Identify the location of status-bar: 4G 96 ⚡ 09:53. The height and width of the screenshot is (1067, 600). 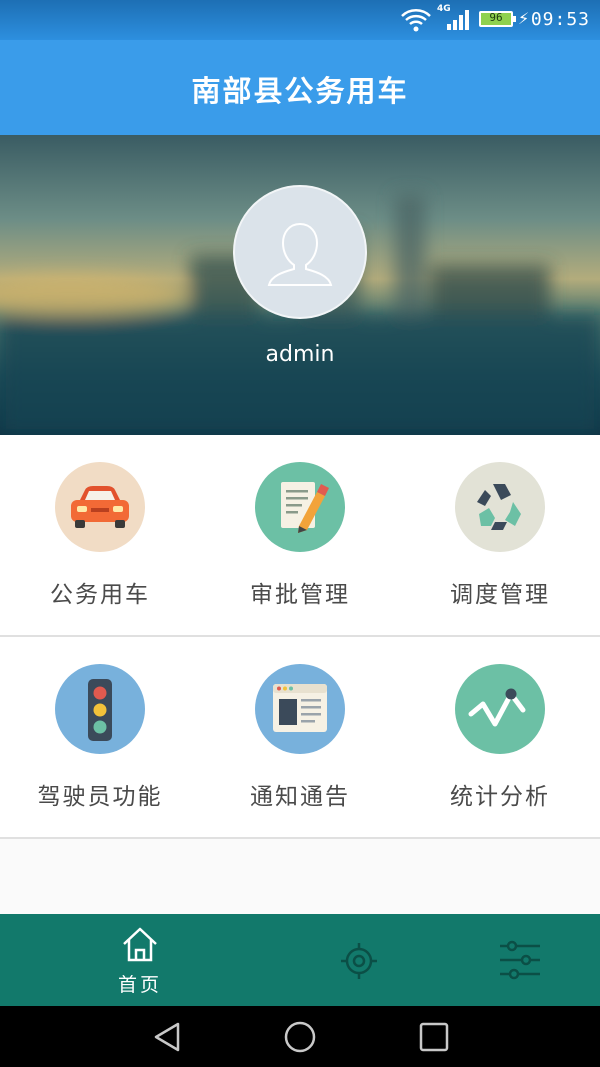
(300, 20).